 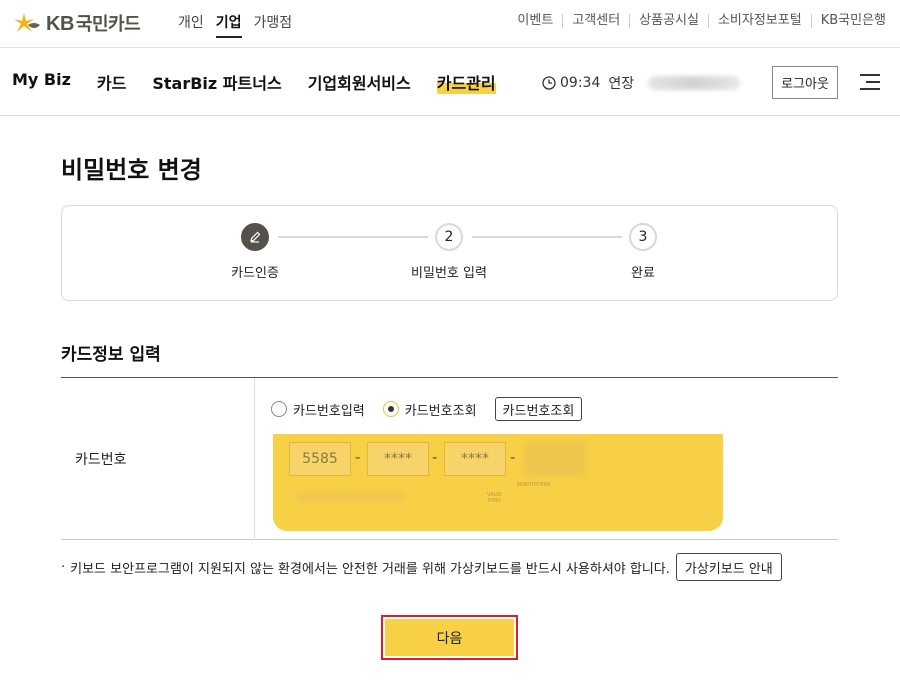 I want to click on gnb-menu: My Biz 카드 StarBiz 파트너스 기업회원서비스 카드관리, so click(x=254, y=82).